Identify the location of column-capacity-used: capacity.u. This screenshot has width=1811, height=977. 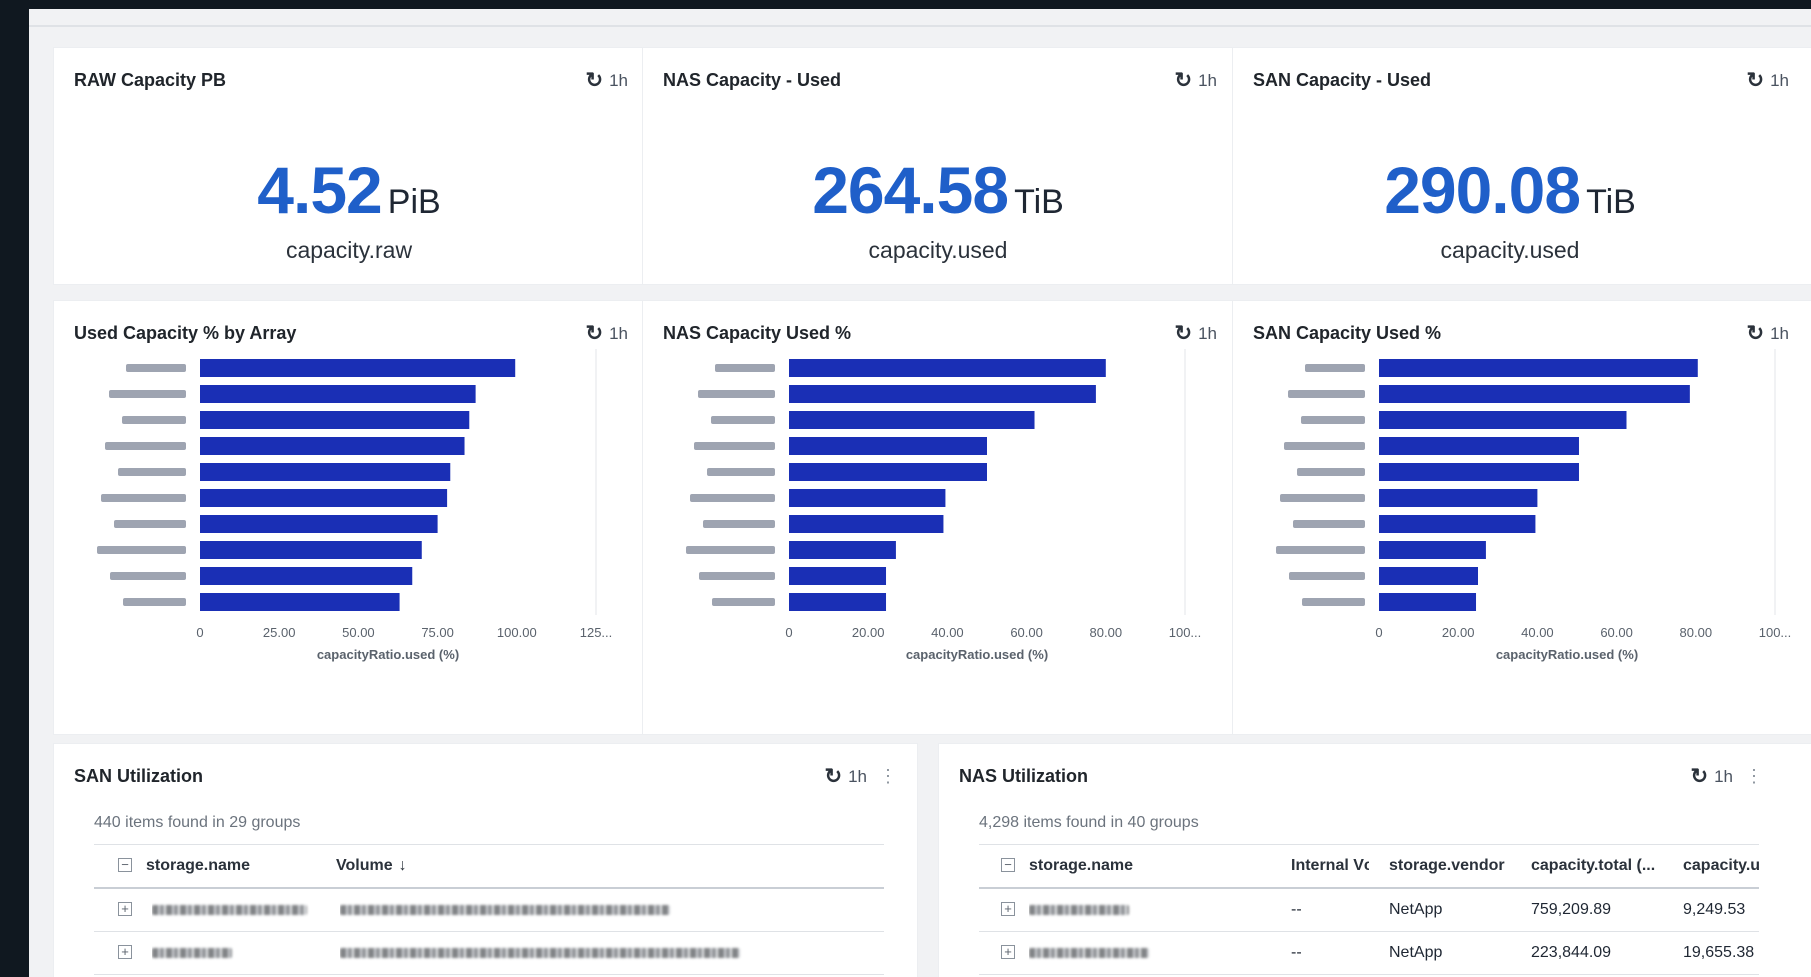
(1721, 866).